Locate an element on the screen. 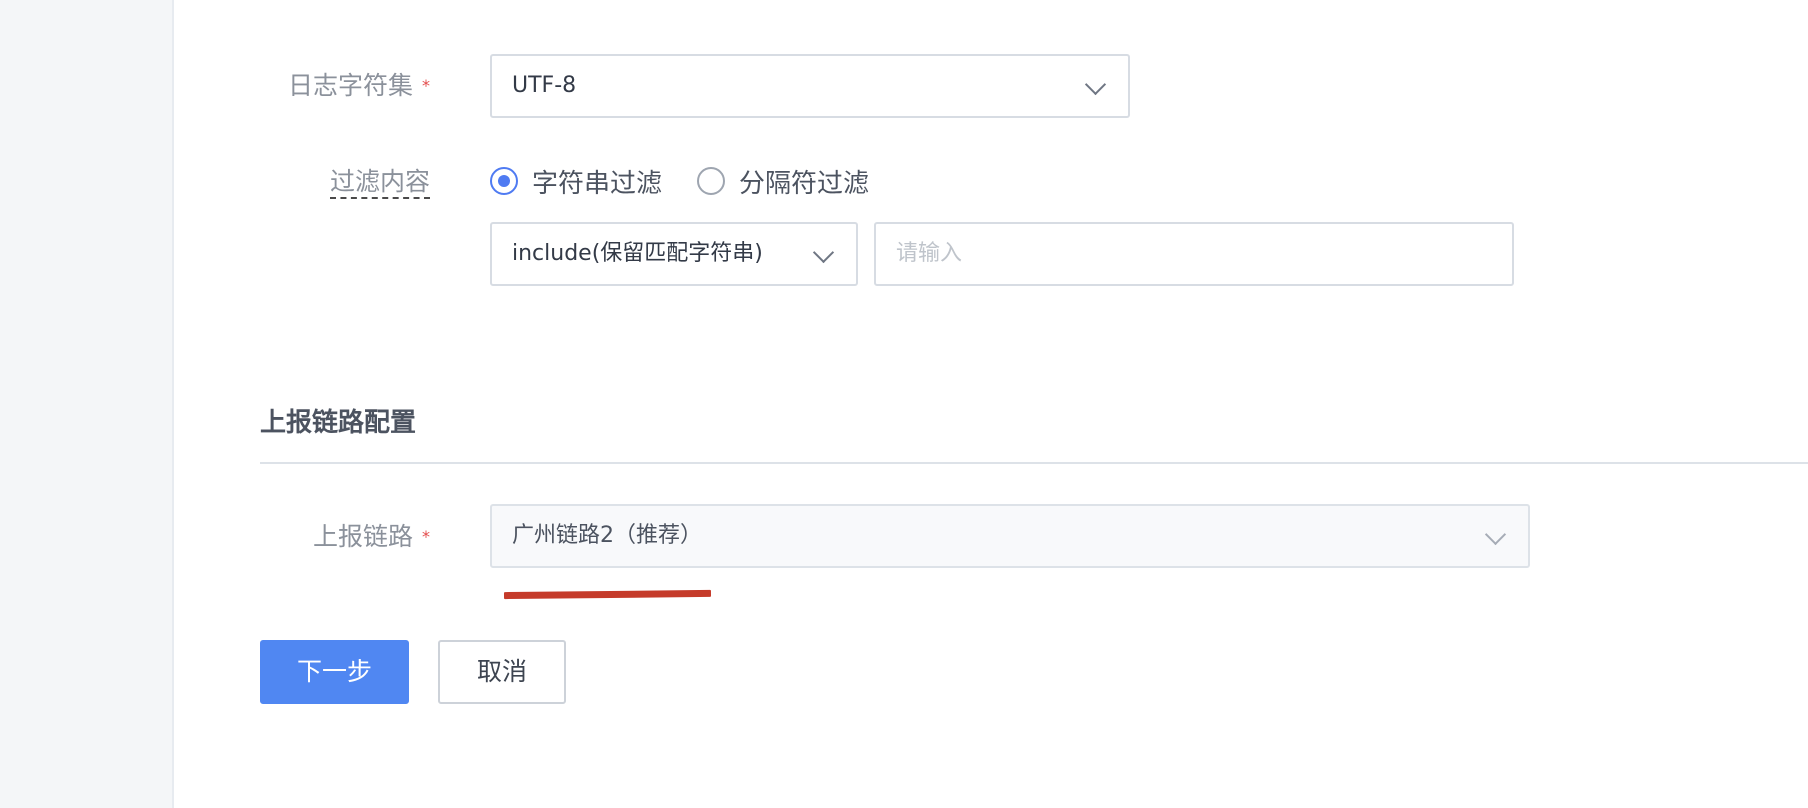 The height and width of the screenshot is (808, 1808). report-link-section-title: 上报链路配置 is located at coordinates (338, 423).